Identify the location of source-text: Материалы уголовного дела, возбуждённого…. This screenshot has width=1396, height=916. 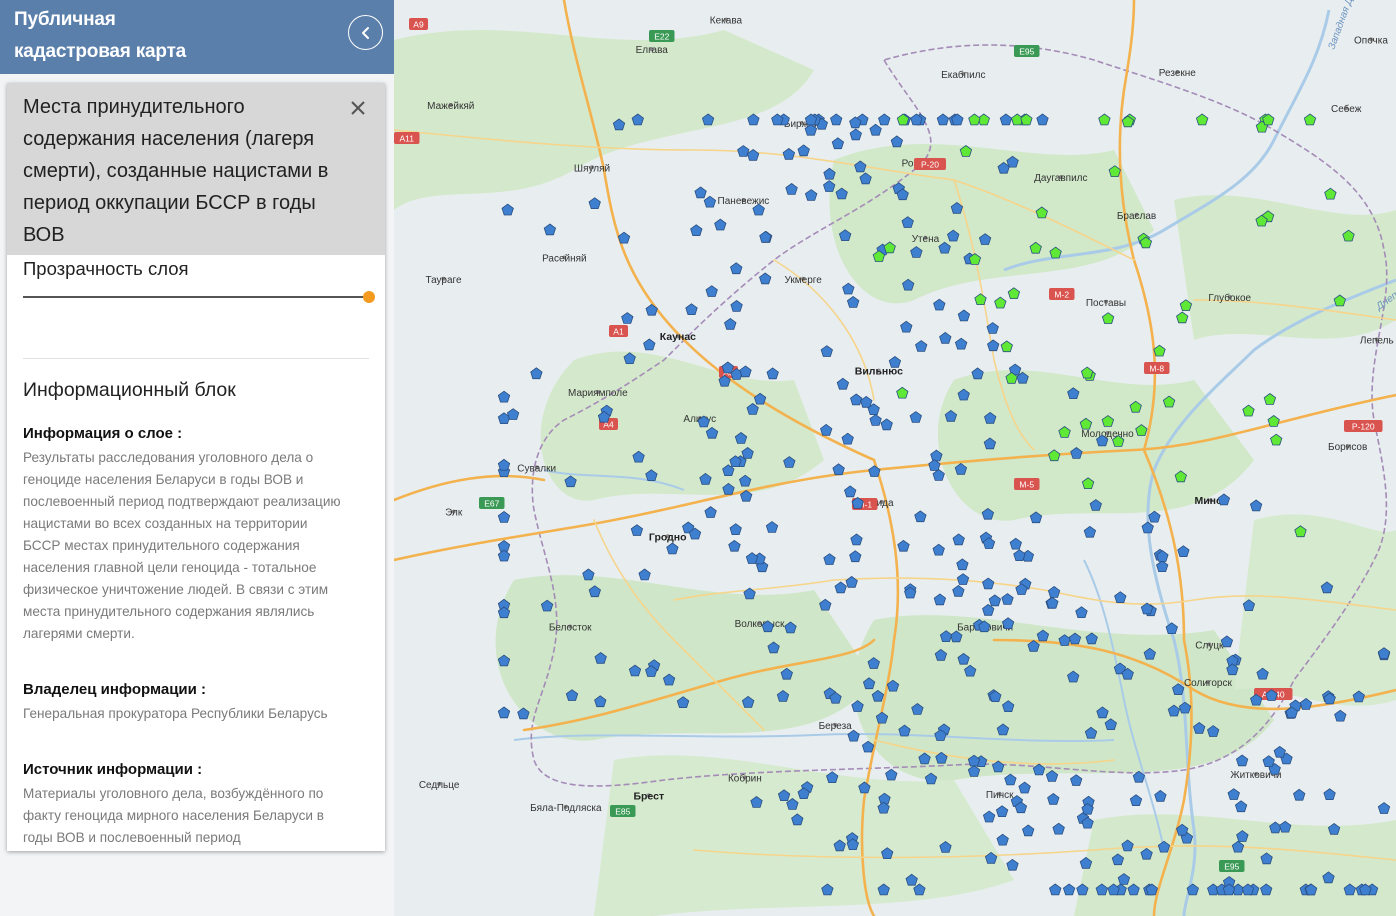
(173, 815).